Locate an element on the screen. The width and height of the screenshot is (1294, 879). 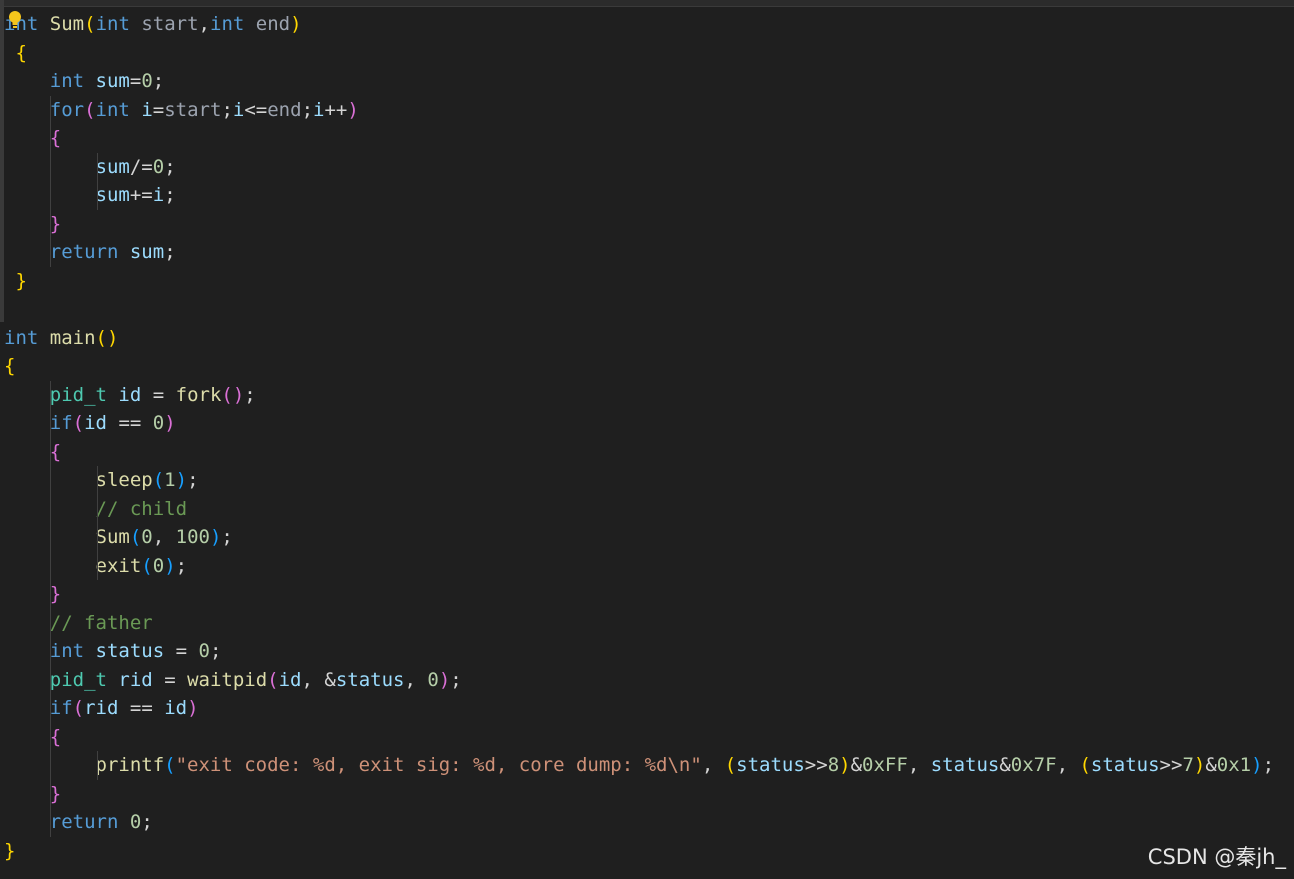
code-line: return 0; is located at coordinates (648, 822).